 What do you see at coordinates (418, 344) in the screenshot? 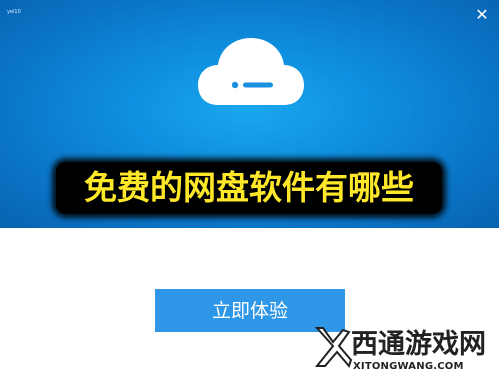
I see `watermark-name-cn: 西通游戏网` at bounding box center [418, 344].